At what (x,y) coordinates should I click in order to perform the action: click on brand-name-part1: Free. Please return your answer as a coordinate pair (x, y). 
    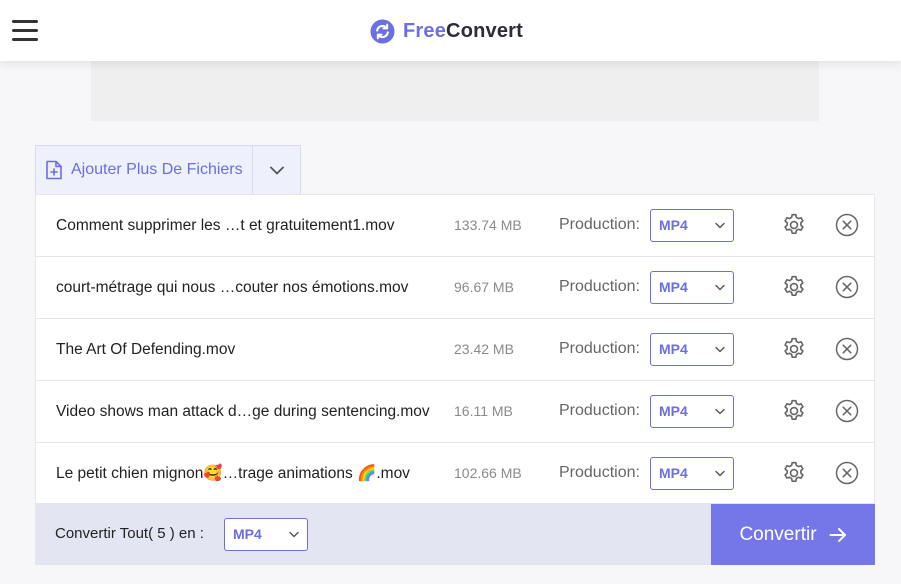
    Looking at the image, I should click on (425, 30).